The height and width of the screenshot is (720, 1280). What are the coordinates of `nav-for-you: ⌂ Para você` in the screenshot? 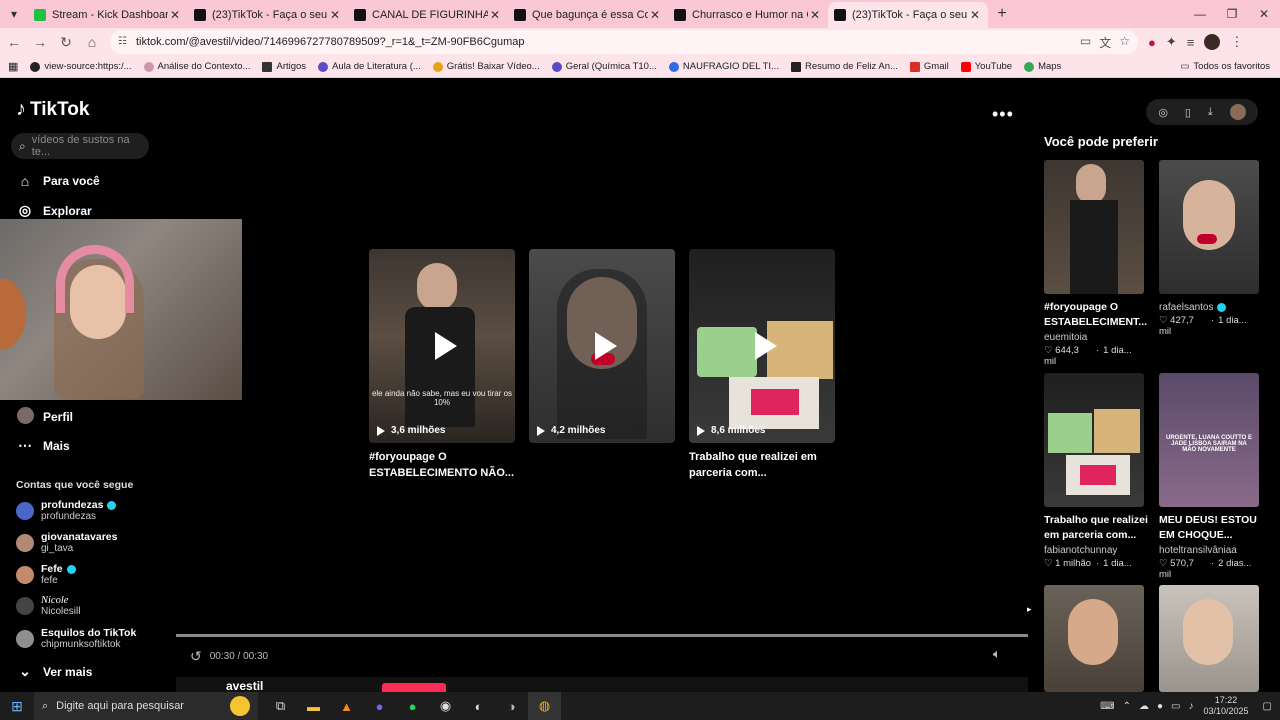 It's located at (58, 181).